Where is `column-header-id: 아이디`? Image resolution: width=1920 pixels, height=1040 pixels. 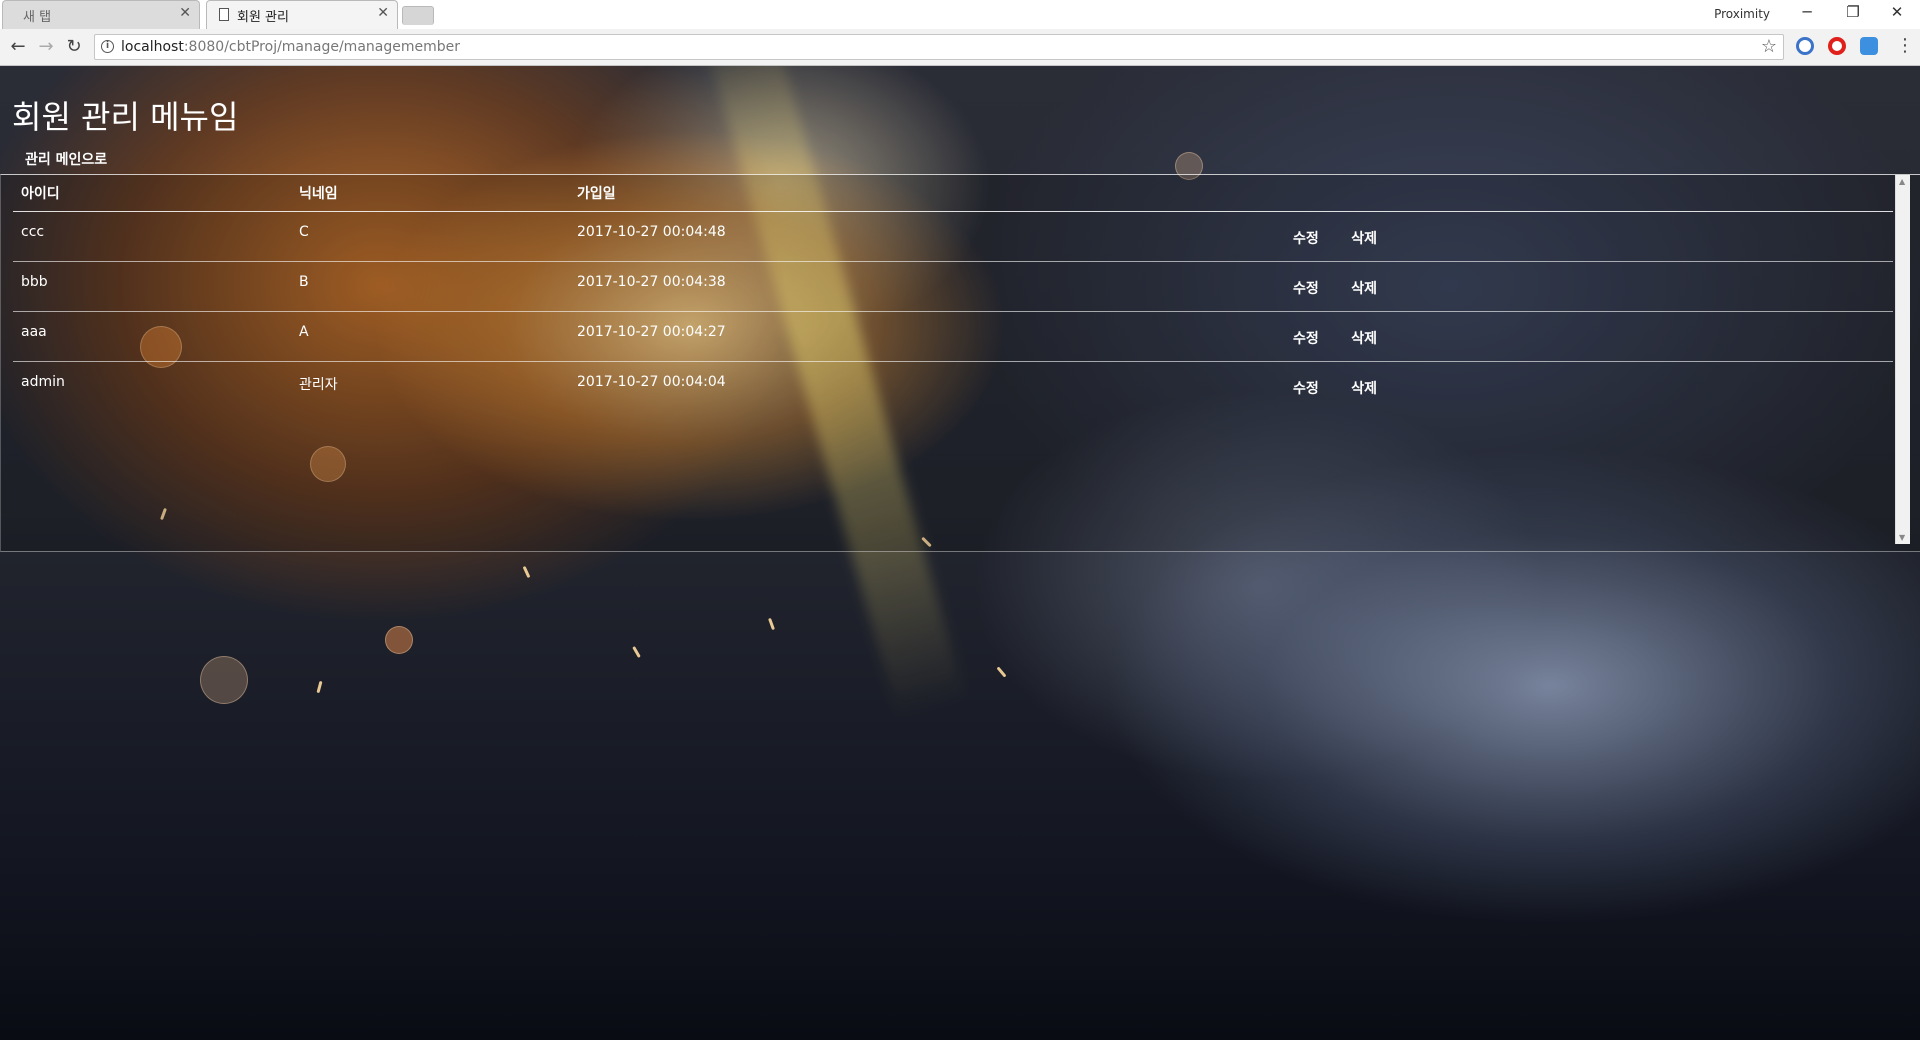 column-header-id: 아이디 is located at coordinates (152, 193).